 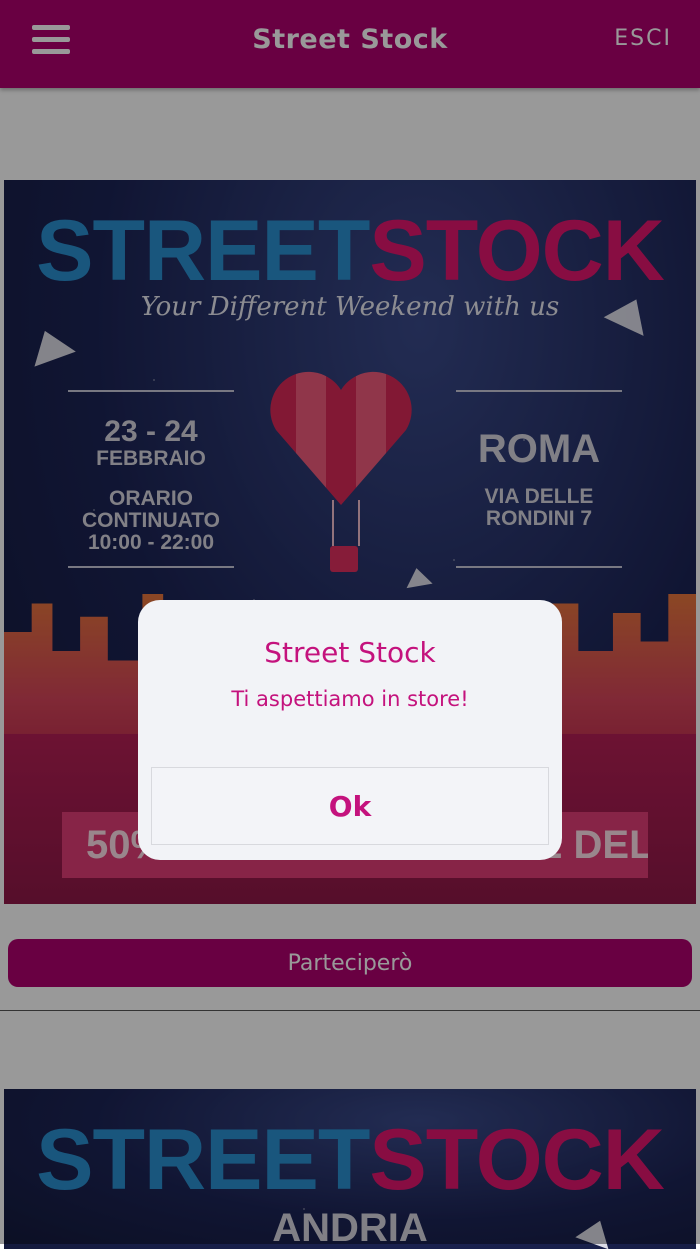 What do you see at coordinates (350, 730) in the screenshot?
I see `alert-dialog: Street Stock Ti aspettiamo in store! Ok` at bounding box center [350, 730].